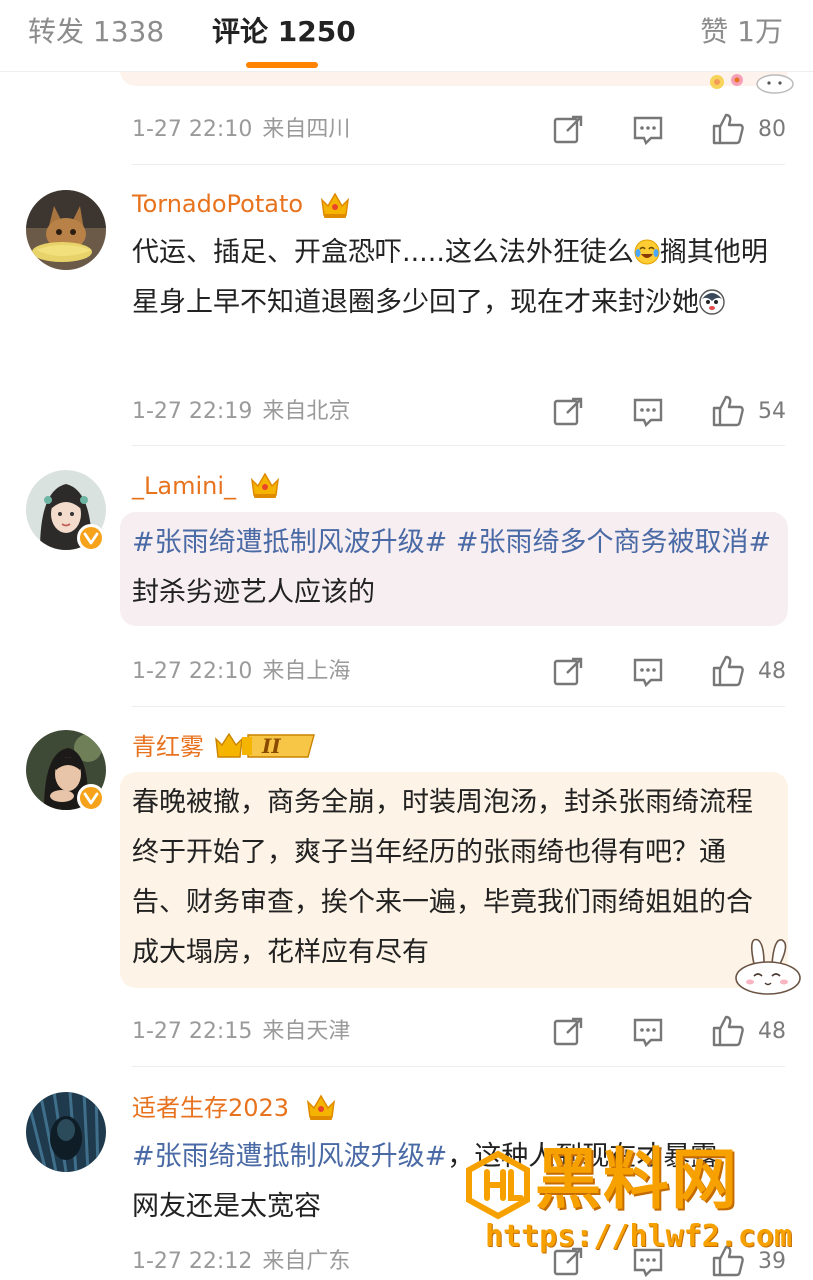  I want to click on comment-username: _Lamini_, so click(184, 486).